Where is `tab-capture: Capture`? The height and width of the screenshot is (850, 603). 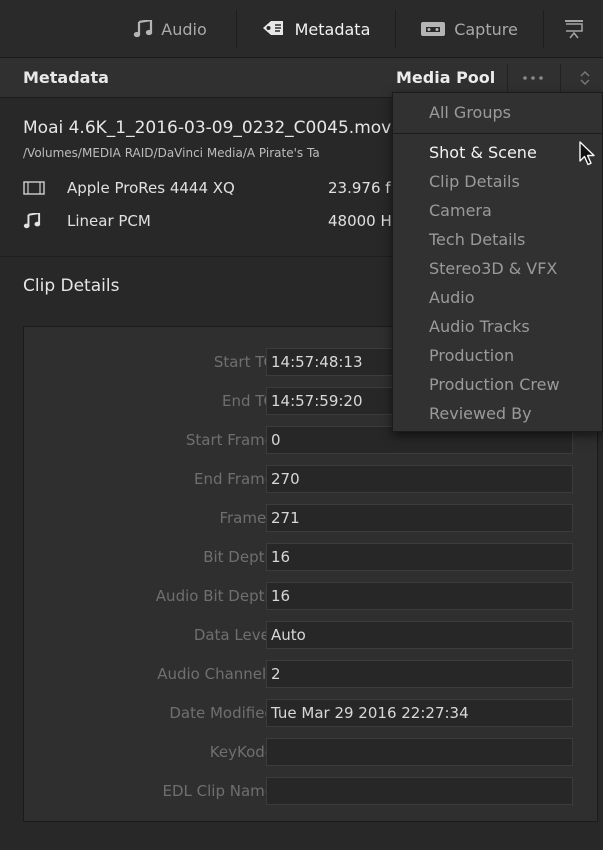
tab-capture: Capture is located at coordinates (469, 29).